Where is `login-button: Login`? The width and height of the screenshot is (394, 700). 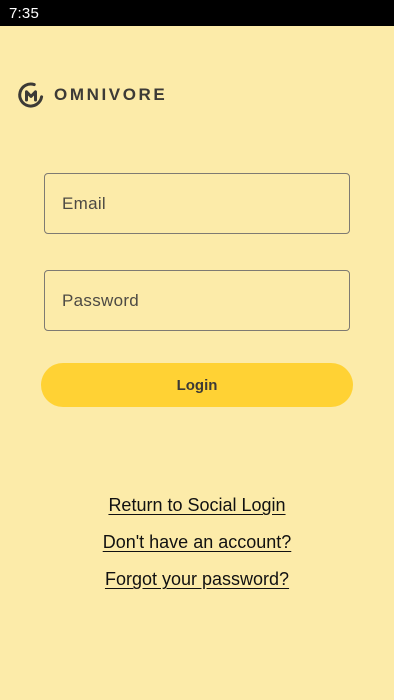 login-button: Login is located at coordinates (197, 385).